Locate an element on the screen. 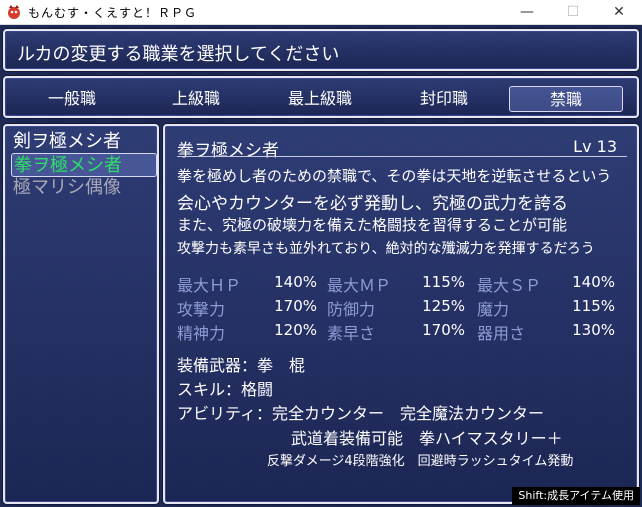  job-item-sword-master: 剣ヲ極メシ者 is located at coordinates (84, 142).